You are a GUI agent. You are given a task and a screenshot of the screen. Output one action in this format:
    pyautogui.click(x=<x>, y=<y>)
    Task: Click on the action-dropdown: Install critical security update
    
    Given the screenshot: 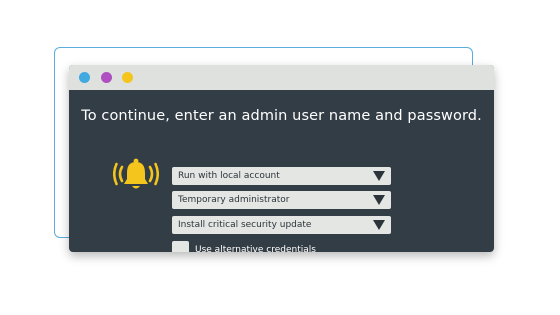 What is the action you would take?
    pyautogui.click(x=281, y=225)
    